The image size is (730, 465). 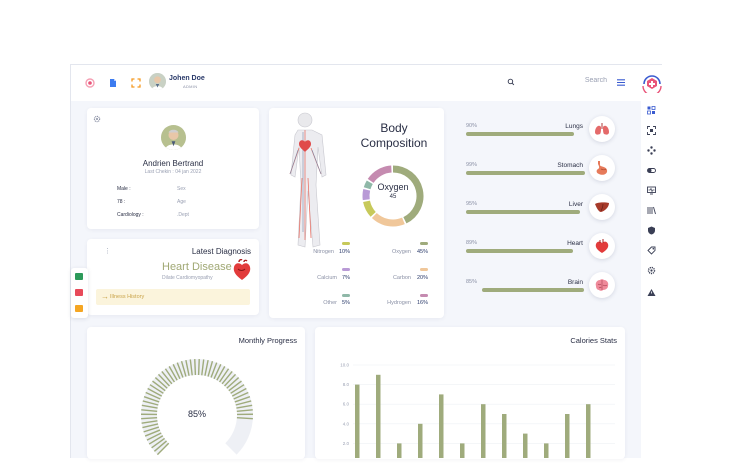 I want to click on right-sidebar, so click(x=652, y=280).